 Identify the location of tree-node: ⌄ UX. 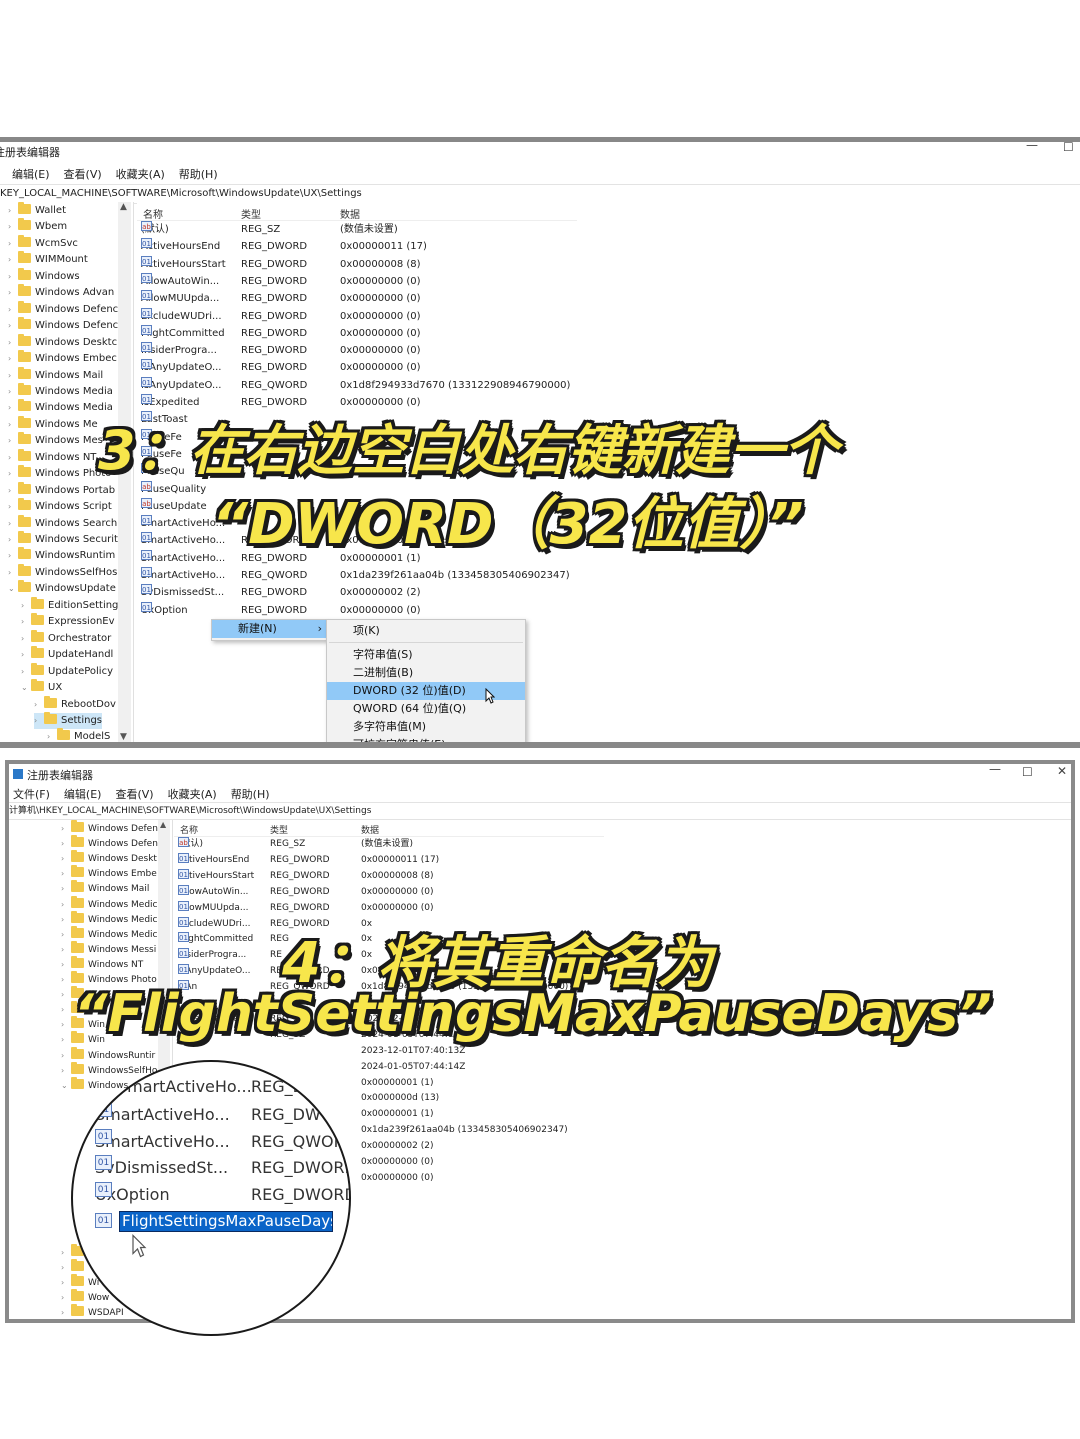
(41, 687).